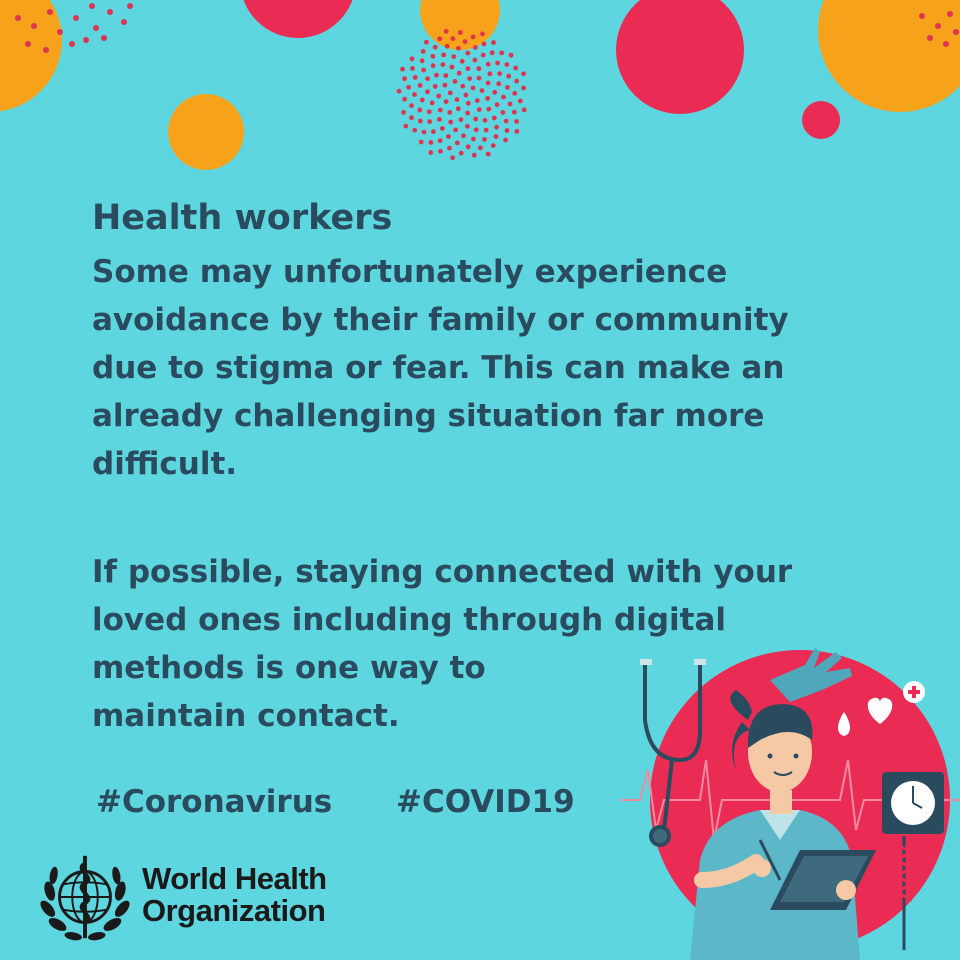  I want to click on paragraph-1-line: difficult., so click(165, 464).